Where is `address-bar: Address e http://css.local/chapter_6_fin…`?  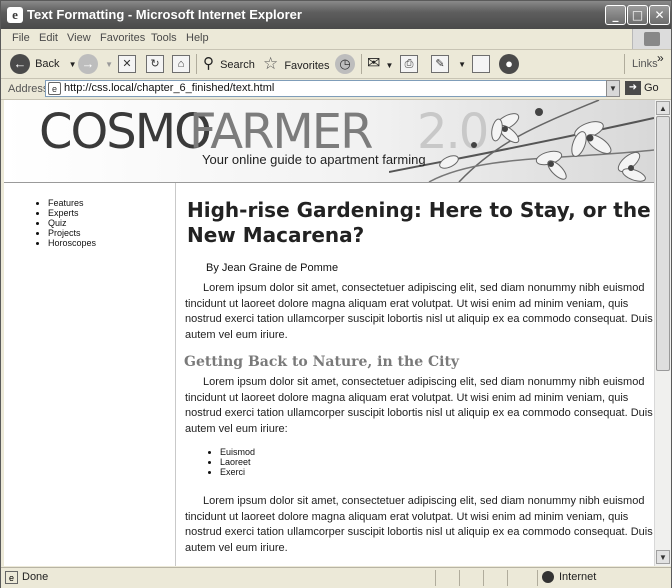 address-bar: Address e http://css.local/chapter_6_fin… is located at coordinates (336, 89).